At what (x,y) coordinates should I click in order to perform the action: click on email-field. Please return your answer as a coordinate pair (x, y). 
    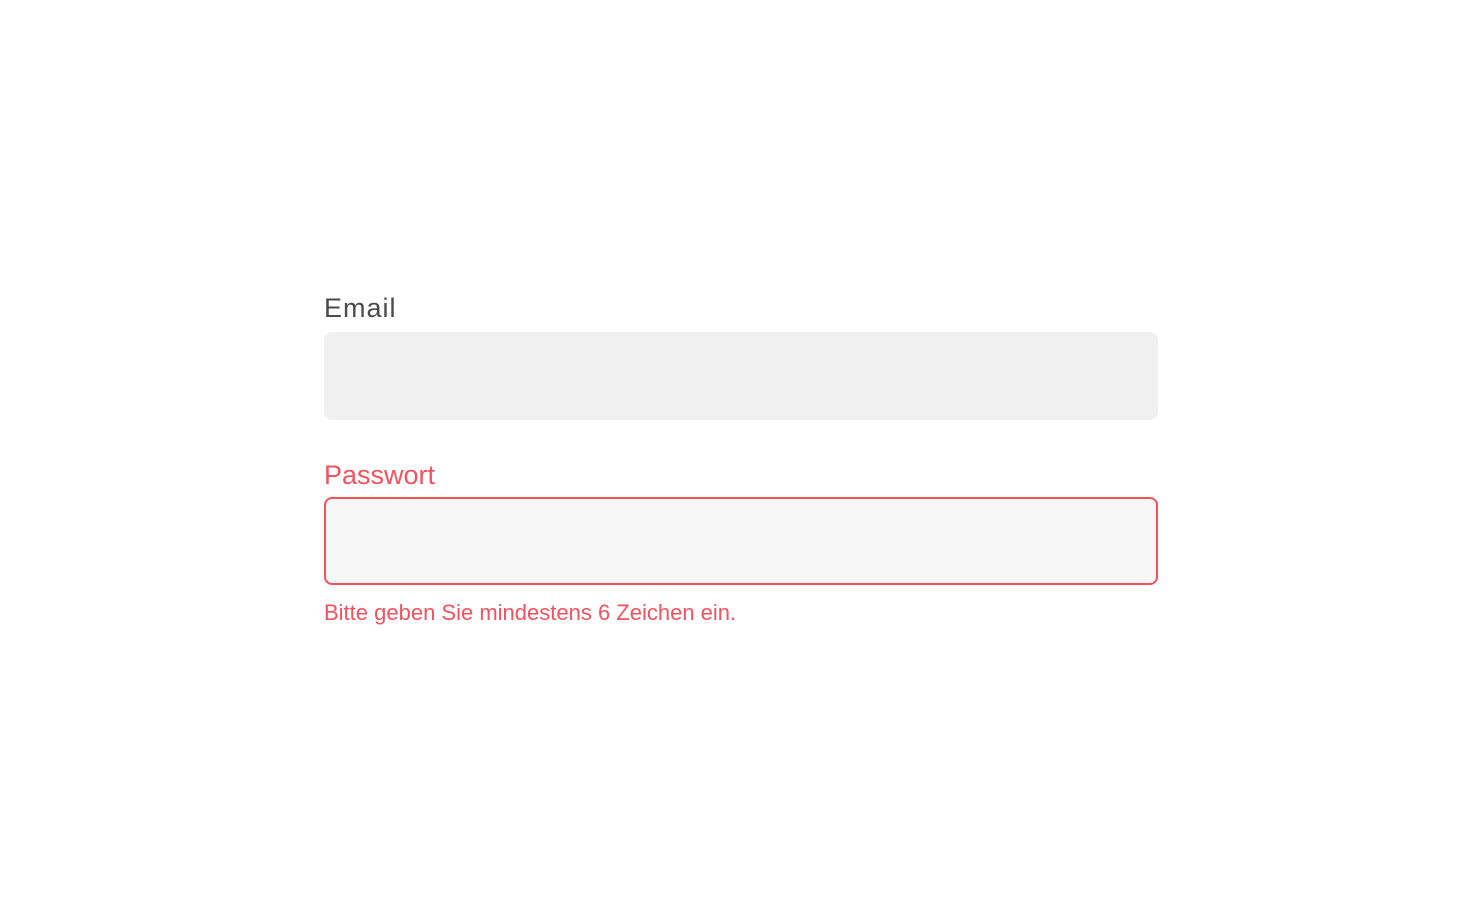
    Looking at the image, I should click on (741, 376).